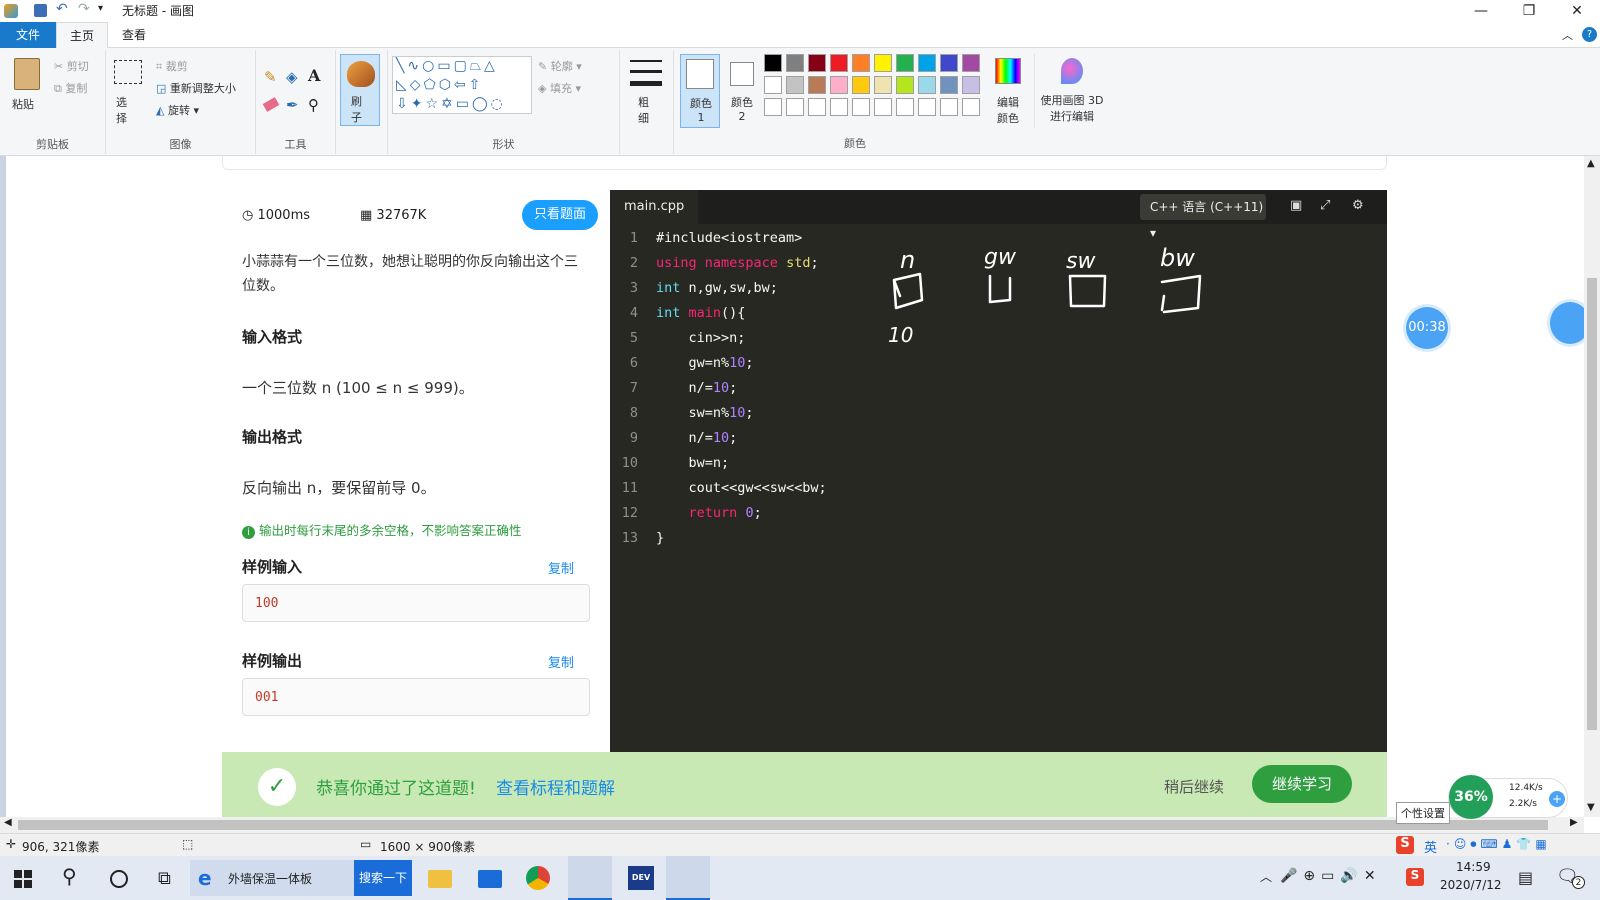 This screenshot has width=1600, height=900. I want to click on taskbar-app-icon: ▤, so click(1525, 877).